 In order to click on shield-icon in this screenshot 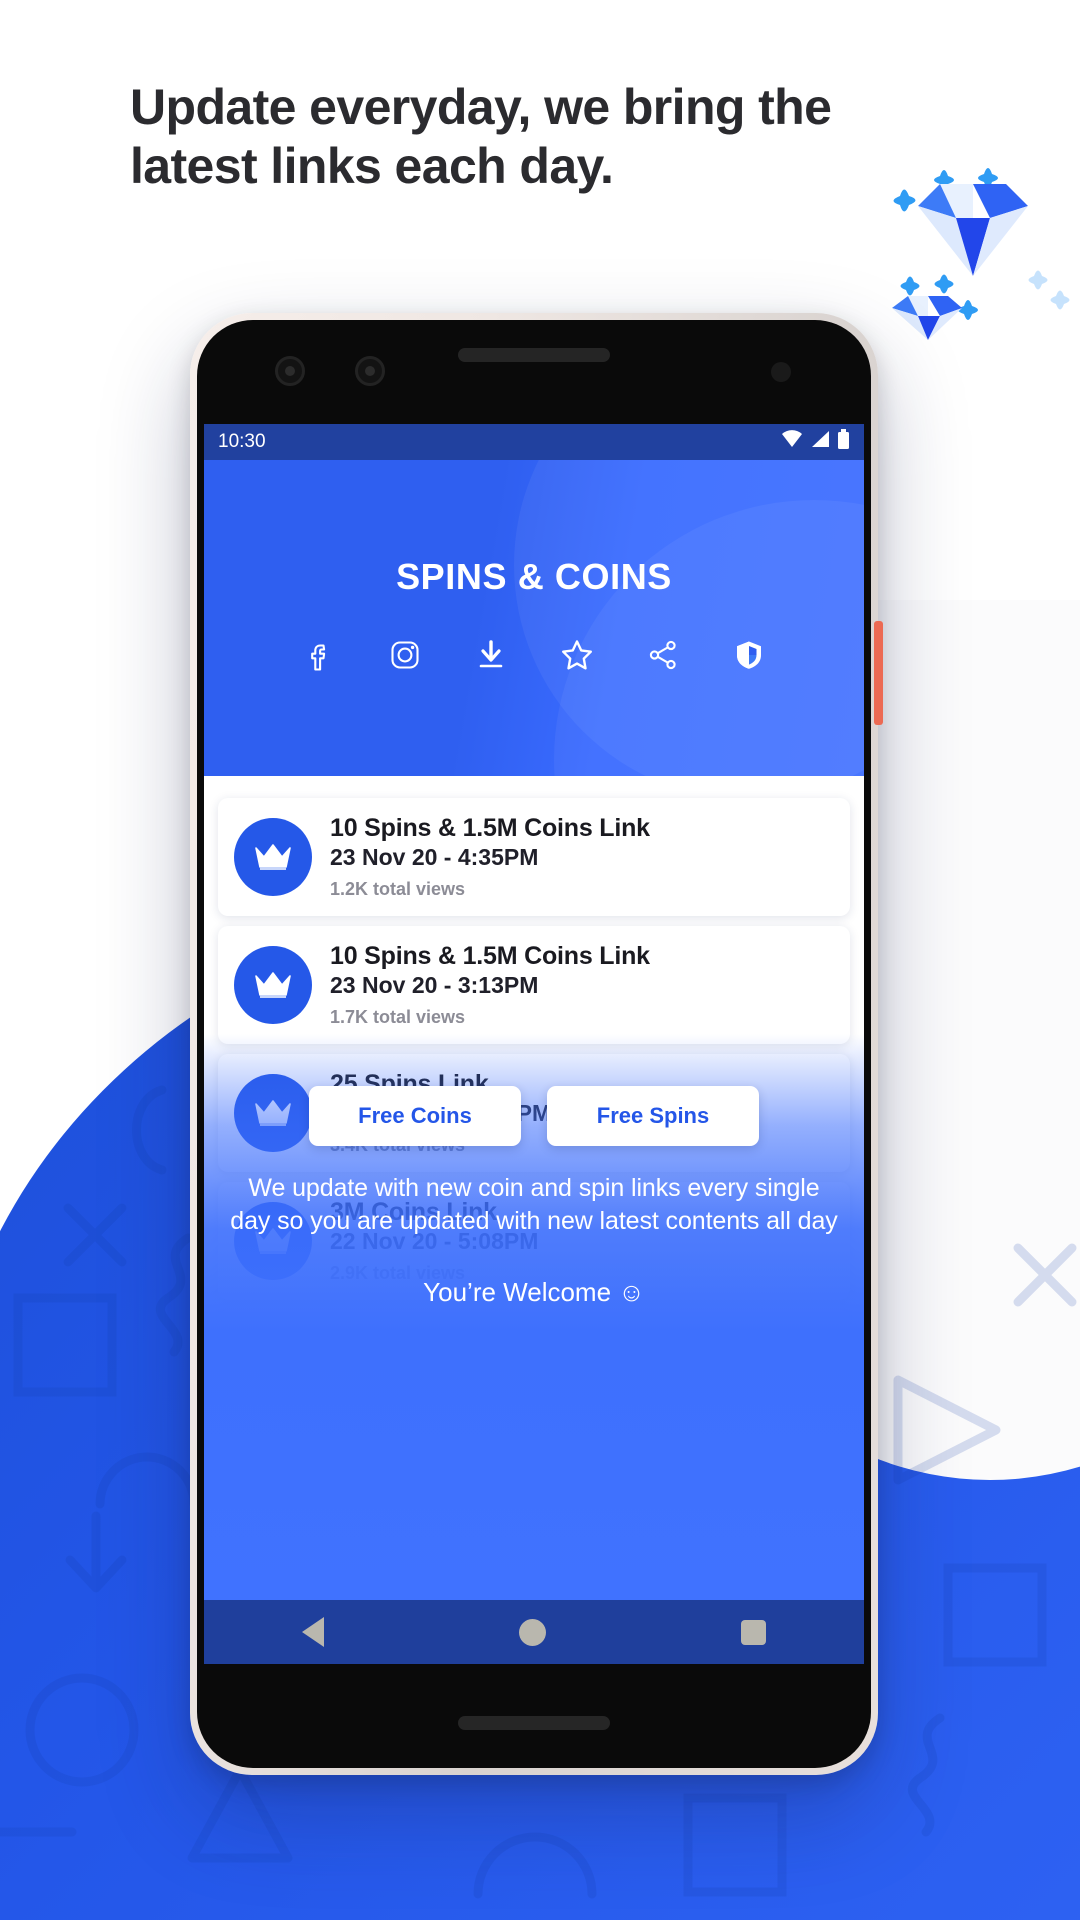, I will do `click(749, 655)`.